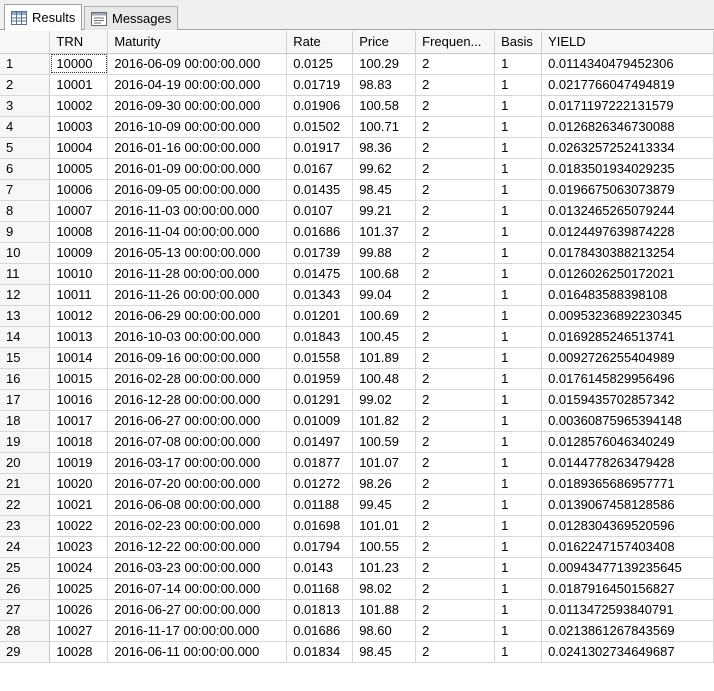 The height and width of the screenshot is (691, 714). Describe the element at coordinates (627, 358) in the screenshot. I see `cell-yield: 0.0092726255404989` at that location.